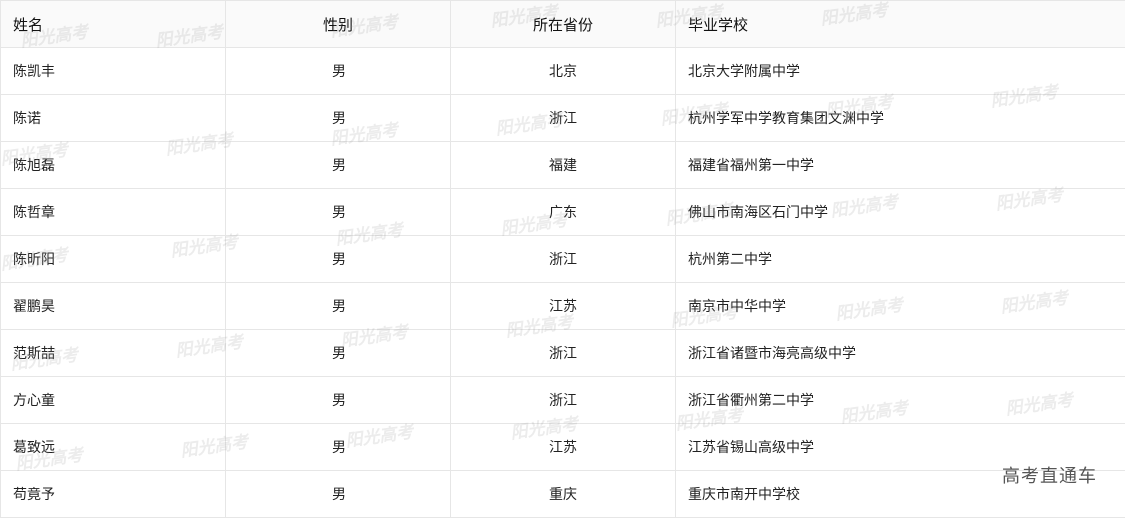 The height and width of the screenshot is (518, 1125). I want to click on table-row: 陈旭磊男福建 福建省福州第一中学, so click(562, 165).